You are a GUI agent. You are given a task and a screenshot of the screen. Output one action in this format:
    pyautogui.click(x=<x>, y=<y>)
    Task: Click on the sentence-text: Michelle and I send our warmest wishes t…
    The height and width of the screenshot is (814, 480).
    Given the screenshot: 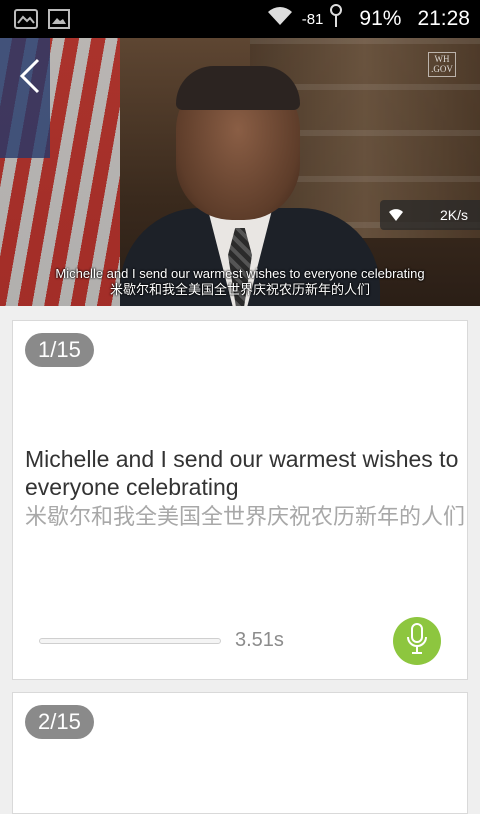 What is the action you would take?
    pyautogui.click(x=245, y=488)
    